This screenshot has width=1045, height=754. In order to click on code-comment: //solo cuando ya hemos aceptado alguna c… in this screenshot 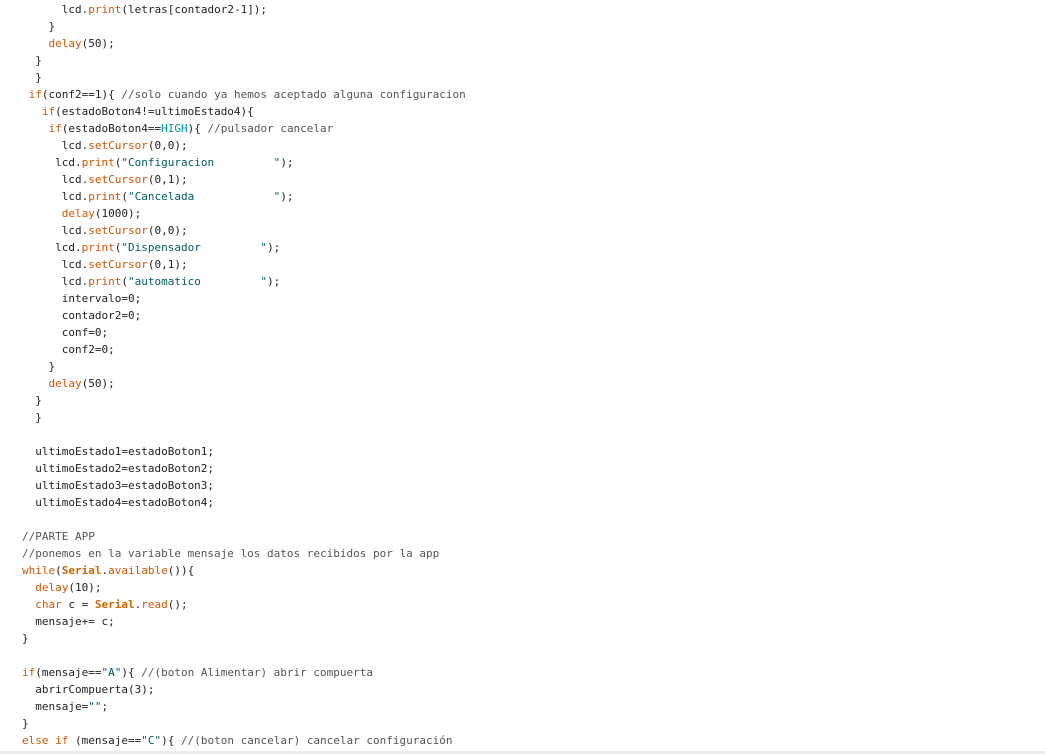, I will do `click(293, 94)`.